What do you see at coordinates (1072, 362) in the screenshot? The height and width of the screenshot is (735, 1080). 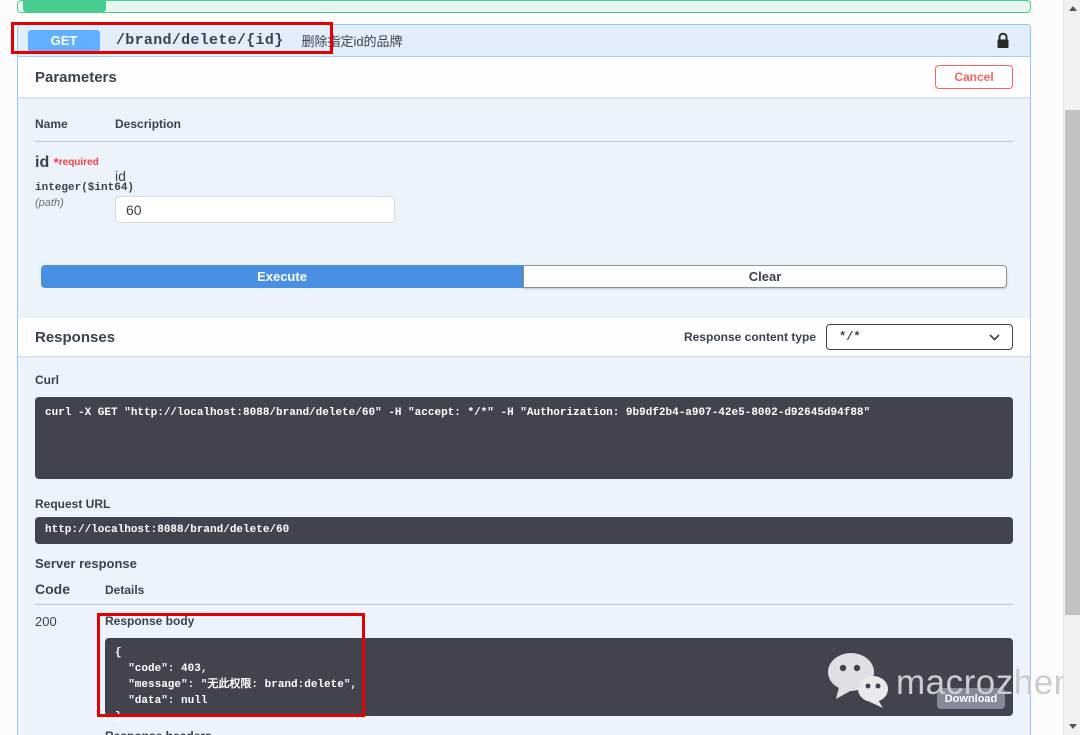 I see `scrollbar-thumb` at bounding box center [1072, 362].